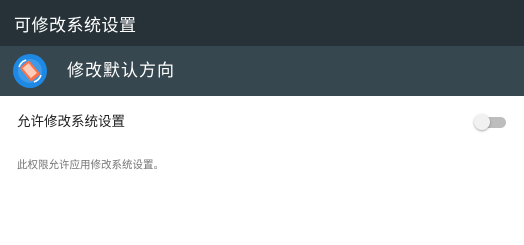 The height and width of the screenshot is (245, 524). Describe the element at coordinates (90, 165) in the screenshot. I see `permission-description: 此权限允许应用修改系统设置。` at that location.